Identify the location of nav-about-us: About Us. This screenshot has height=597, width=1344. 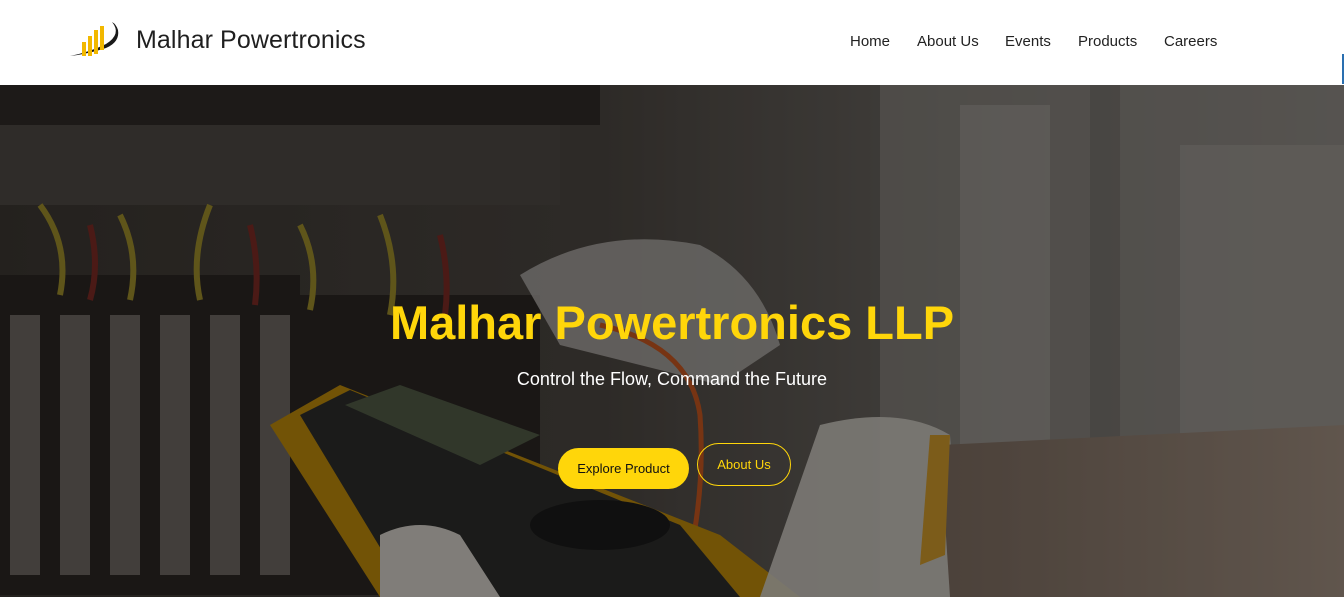
(948, 41).